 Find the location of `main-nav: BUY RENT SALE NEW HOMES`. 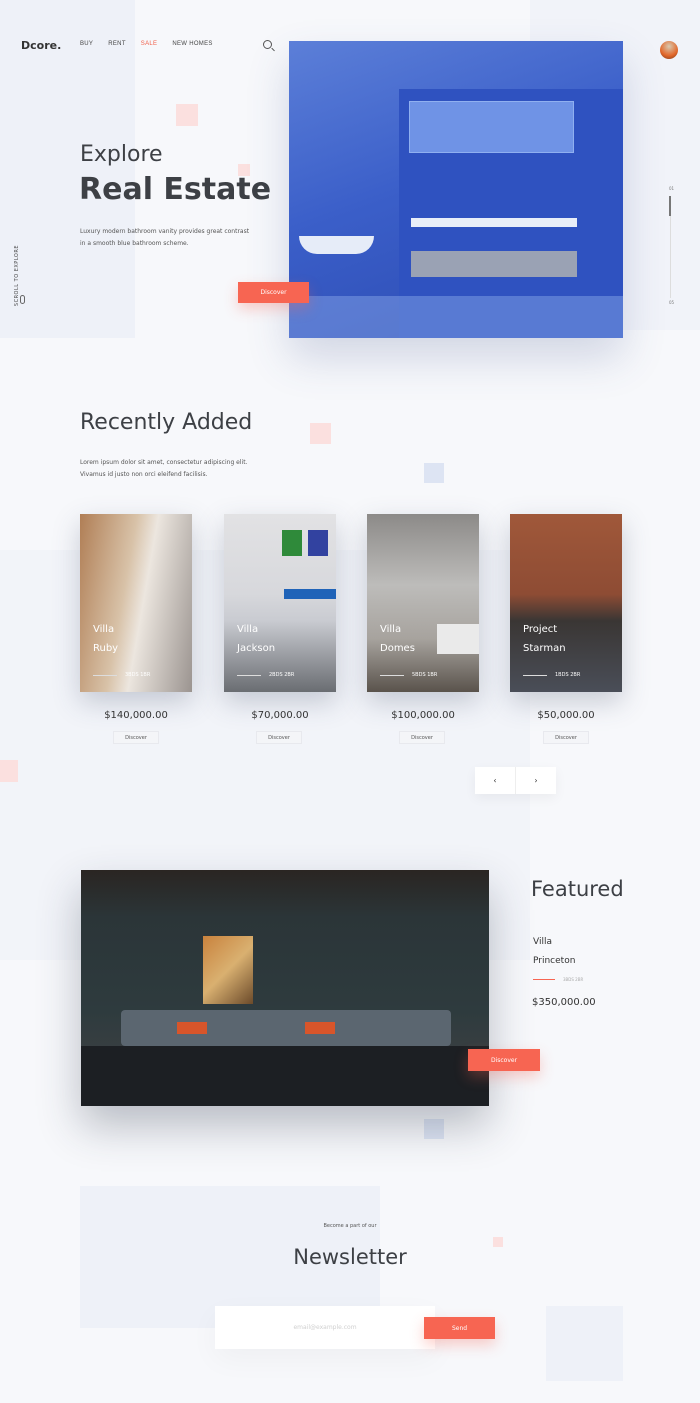

main-nav: BUY RENT SALE NEW HOMES is located at coordinates (146, 44).